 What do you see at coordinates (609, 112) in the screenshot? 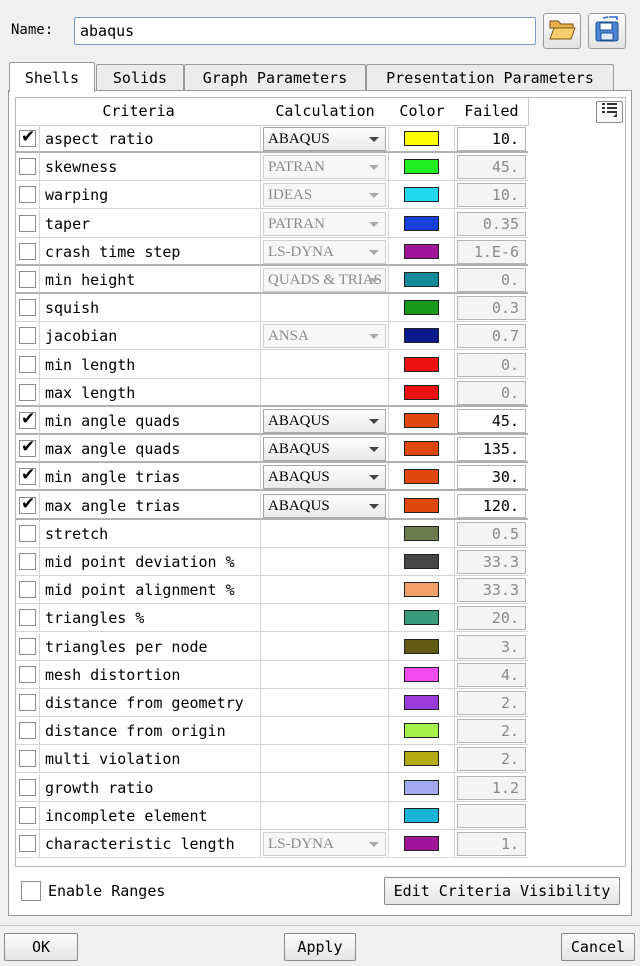
I see `column-config-button` at bounding box center [609, 112].